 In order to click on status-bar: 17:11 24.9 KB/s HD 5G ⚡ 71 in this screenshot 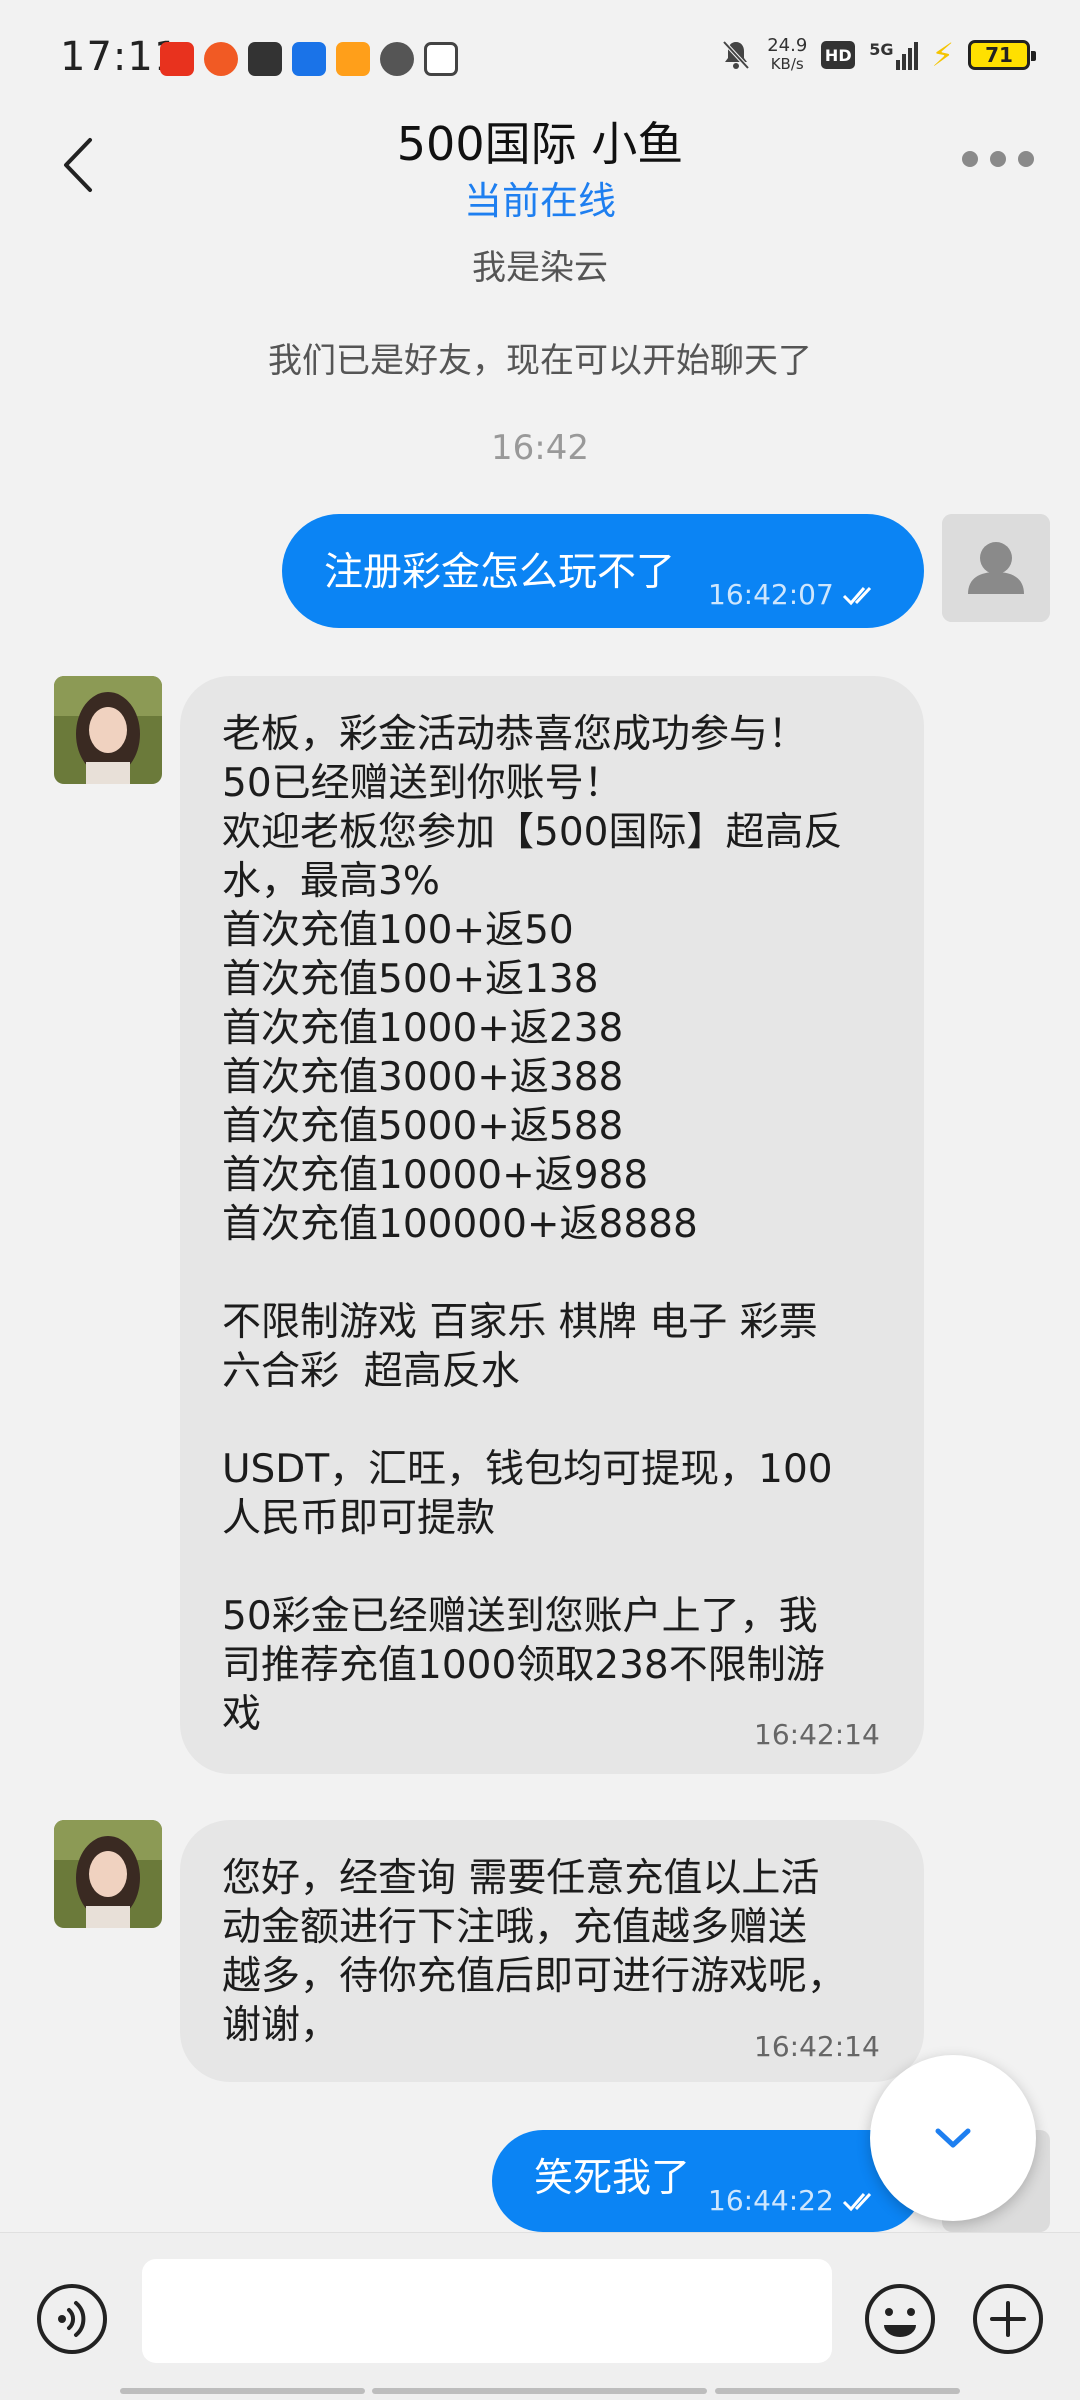, I will do `click(540, 59)`.